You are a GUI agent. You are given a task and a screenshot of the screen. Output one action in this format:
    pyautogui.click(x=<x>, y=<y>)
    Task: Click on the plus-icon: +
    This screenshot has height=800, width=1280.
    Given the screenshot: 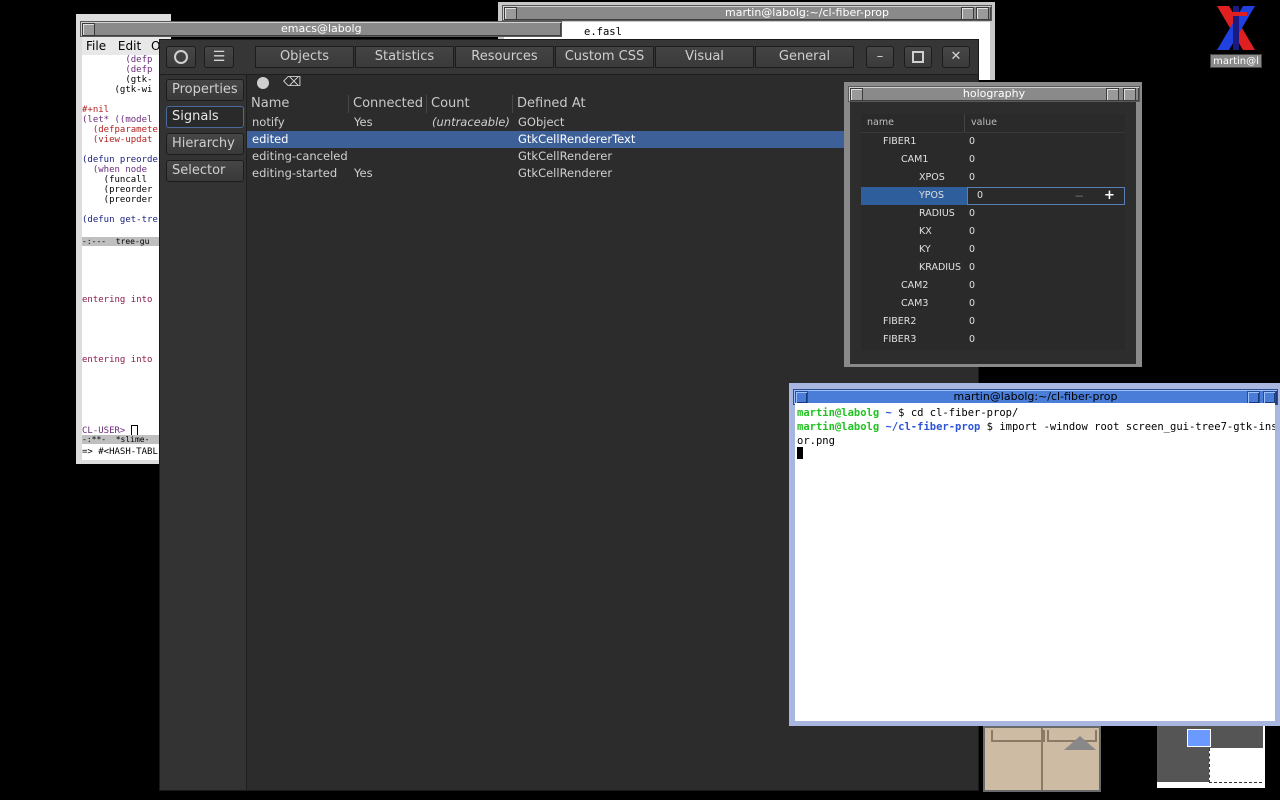 What is the action you would take?
    pyautogui.click(x=1109, y=196)
    